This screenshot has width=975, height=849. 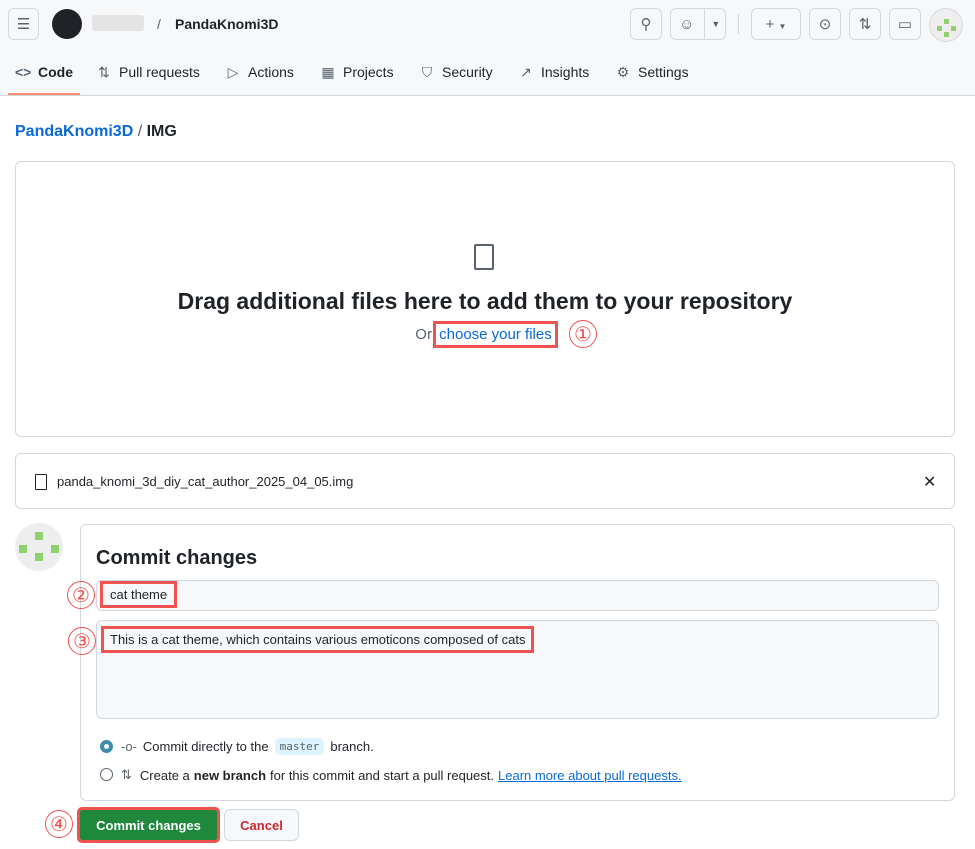 I want to click on tab-security: ⛉ Security, so click(x=456, y=72).